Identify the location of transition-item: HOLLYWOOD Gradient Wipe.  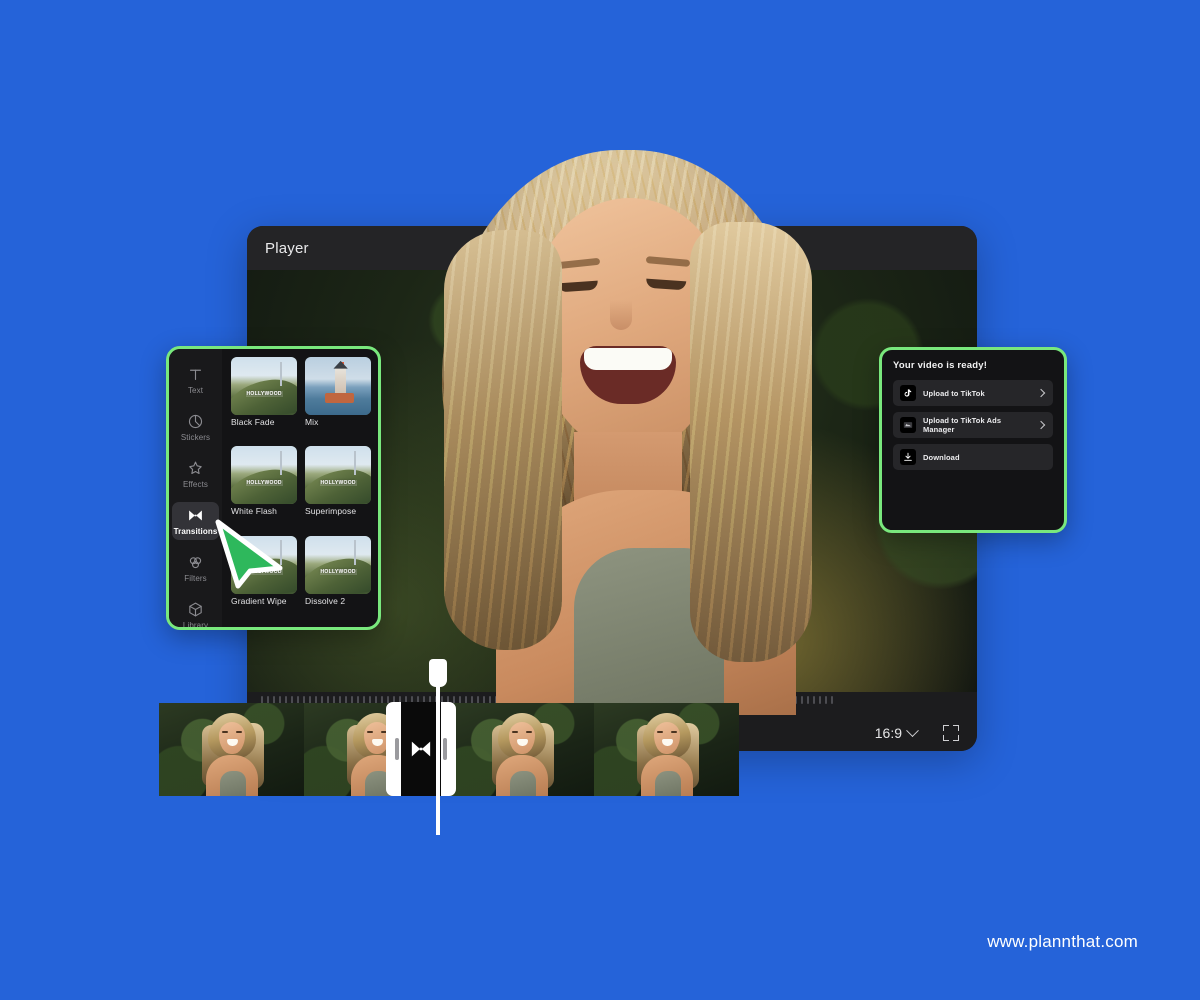
(264, 578).